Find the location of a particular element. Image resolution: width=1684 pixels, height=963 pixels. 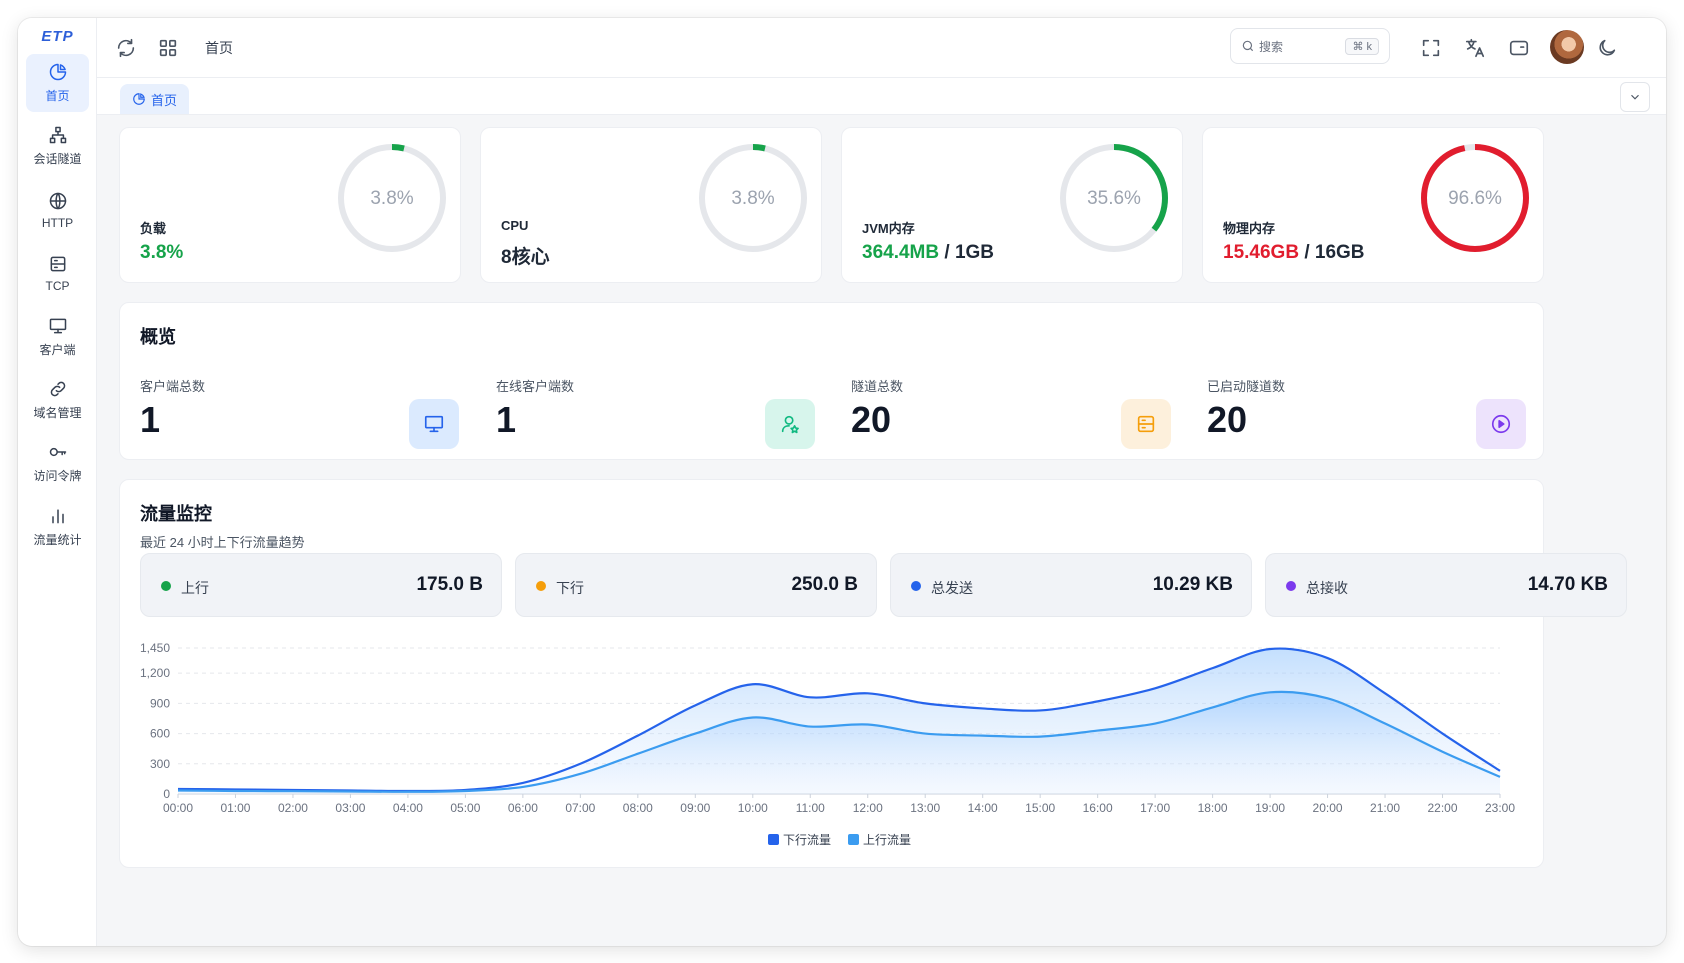

traffic-title: 流量监控 is located at coordinates (176, 514).